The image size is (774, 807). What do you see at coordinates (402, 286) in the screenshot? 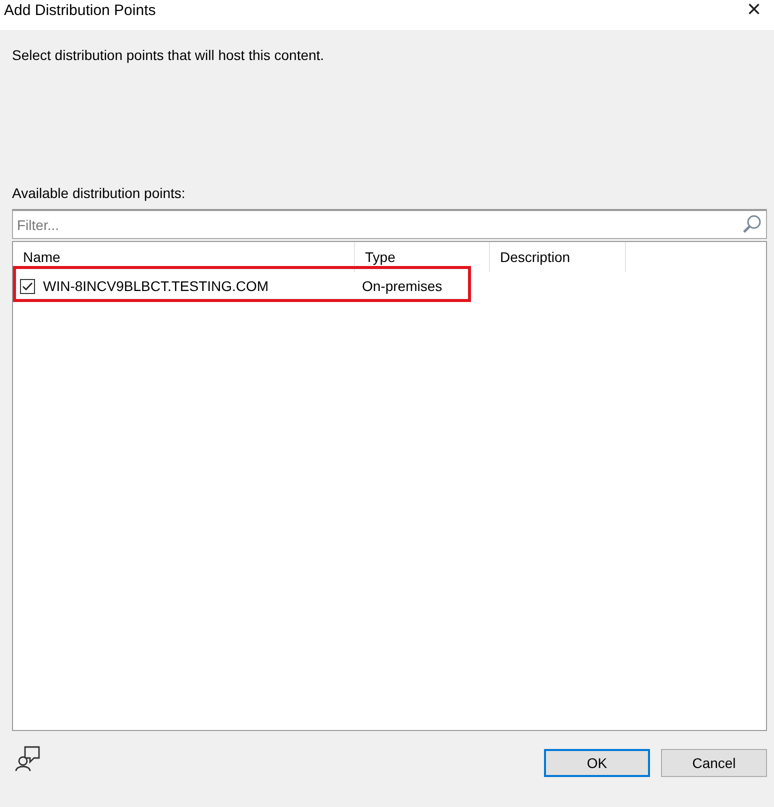
I see `table-cell: On-premises` at bounding box center [402, 286].